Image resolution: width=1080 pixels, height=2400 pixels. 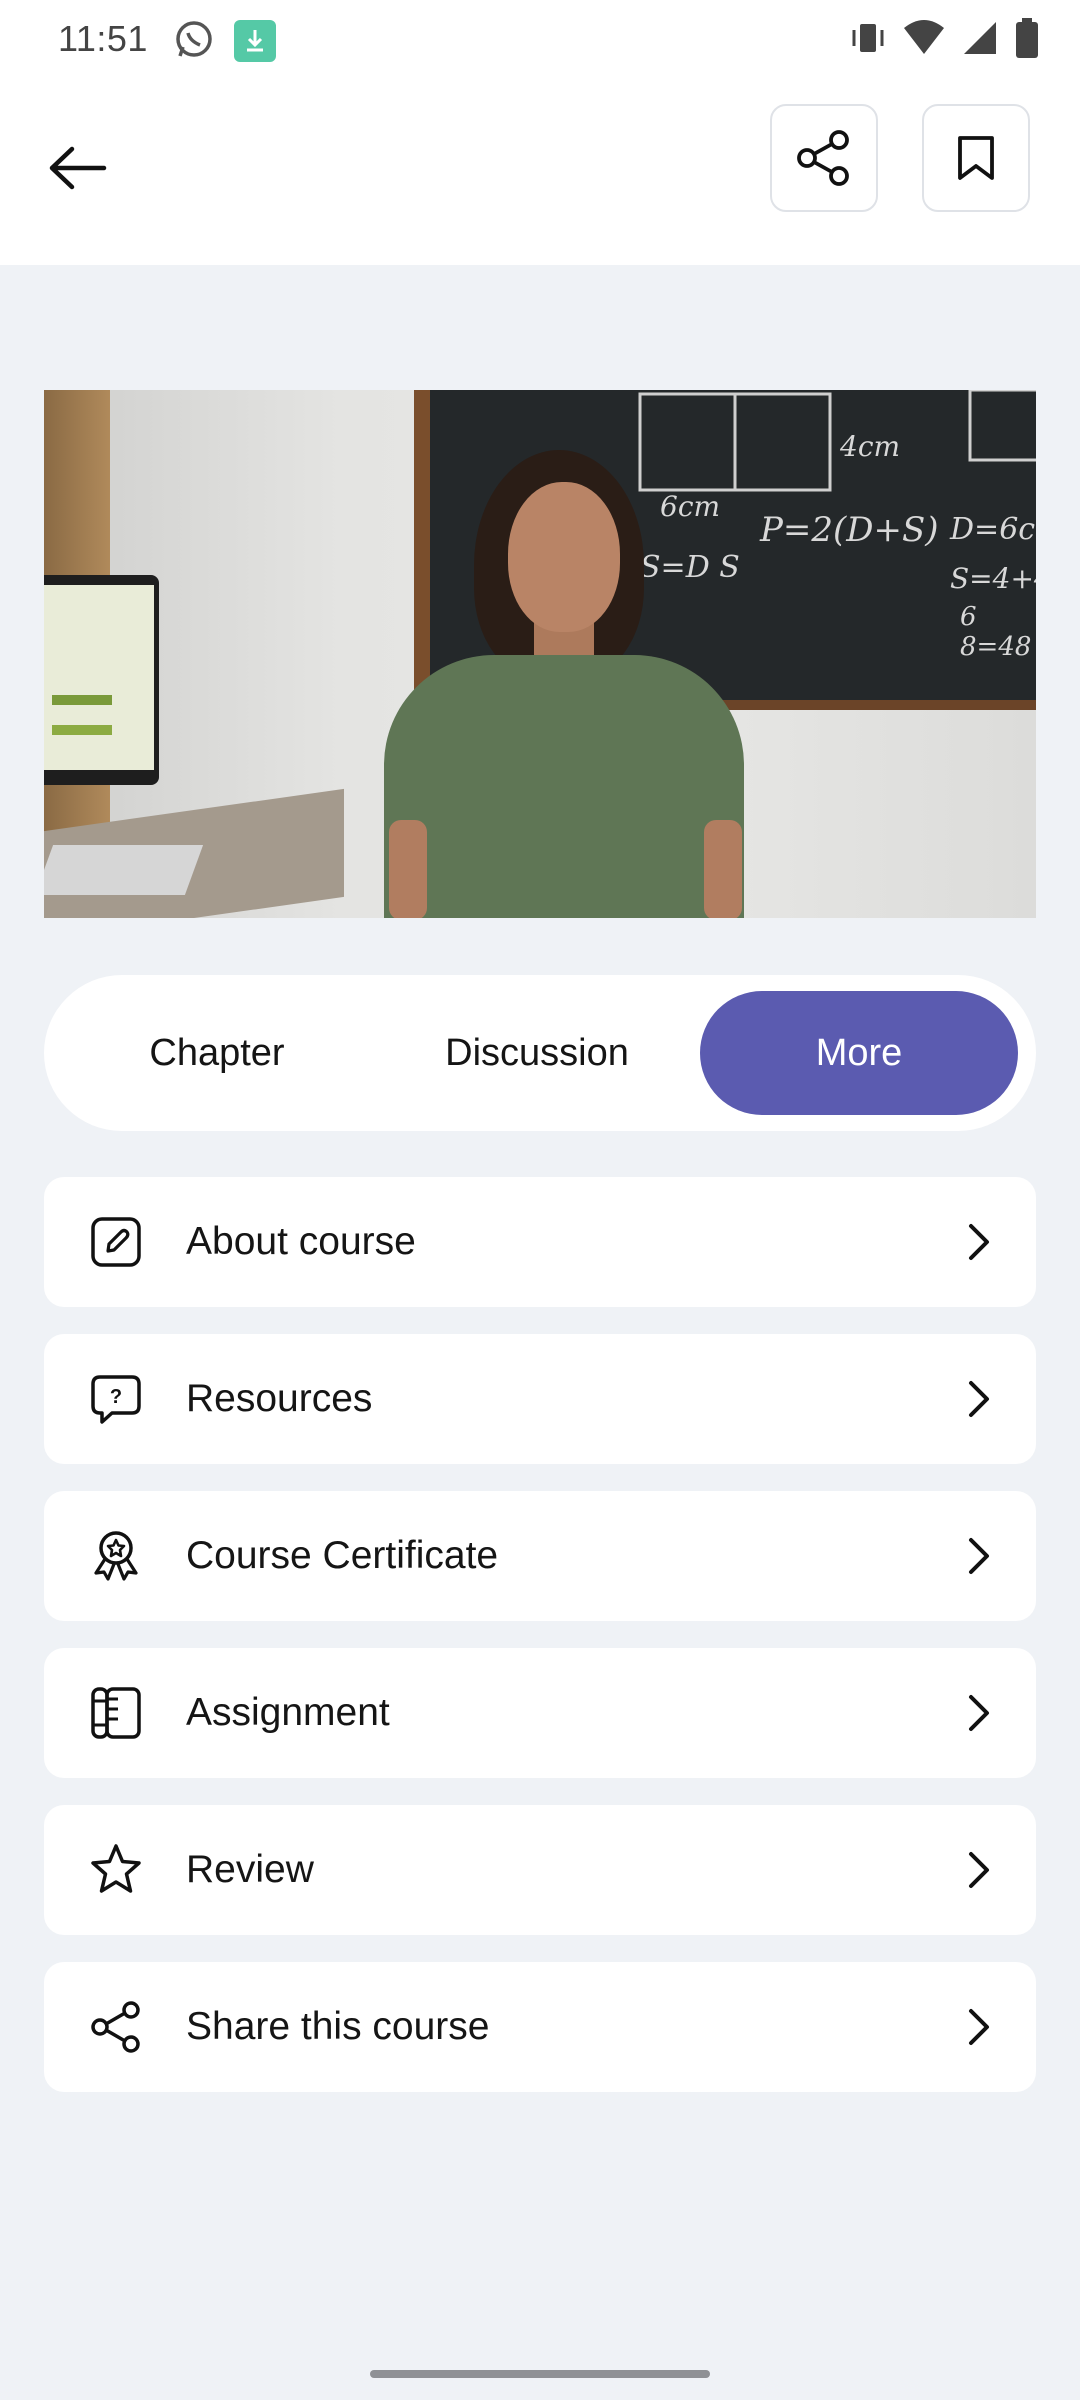 I want to click on back-arrow-icon, so click(x=78, y=168).